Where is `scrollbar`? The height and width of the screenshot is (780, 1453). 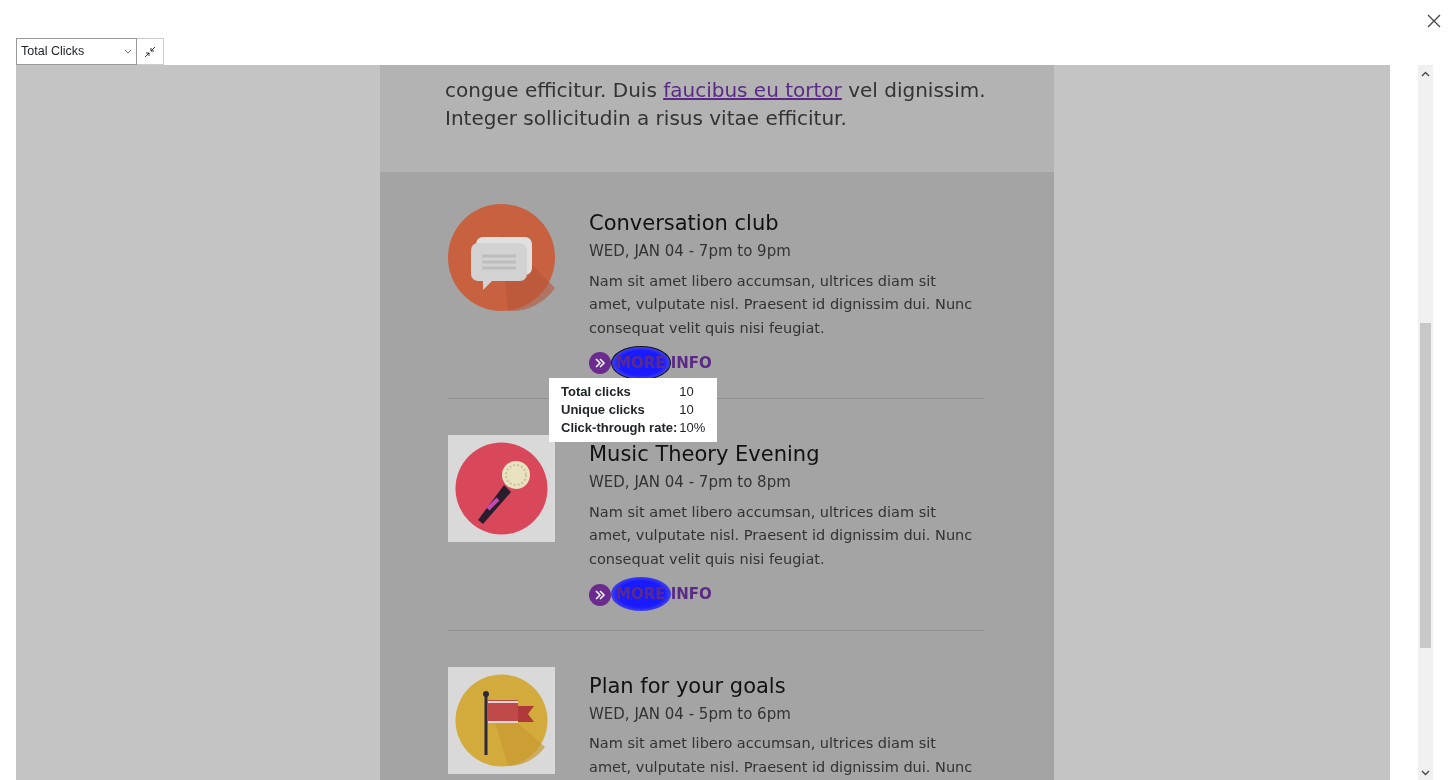 scrollbar is located at coordinates (1425, 422).